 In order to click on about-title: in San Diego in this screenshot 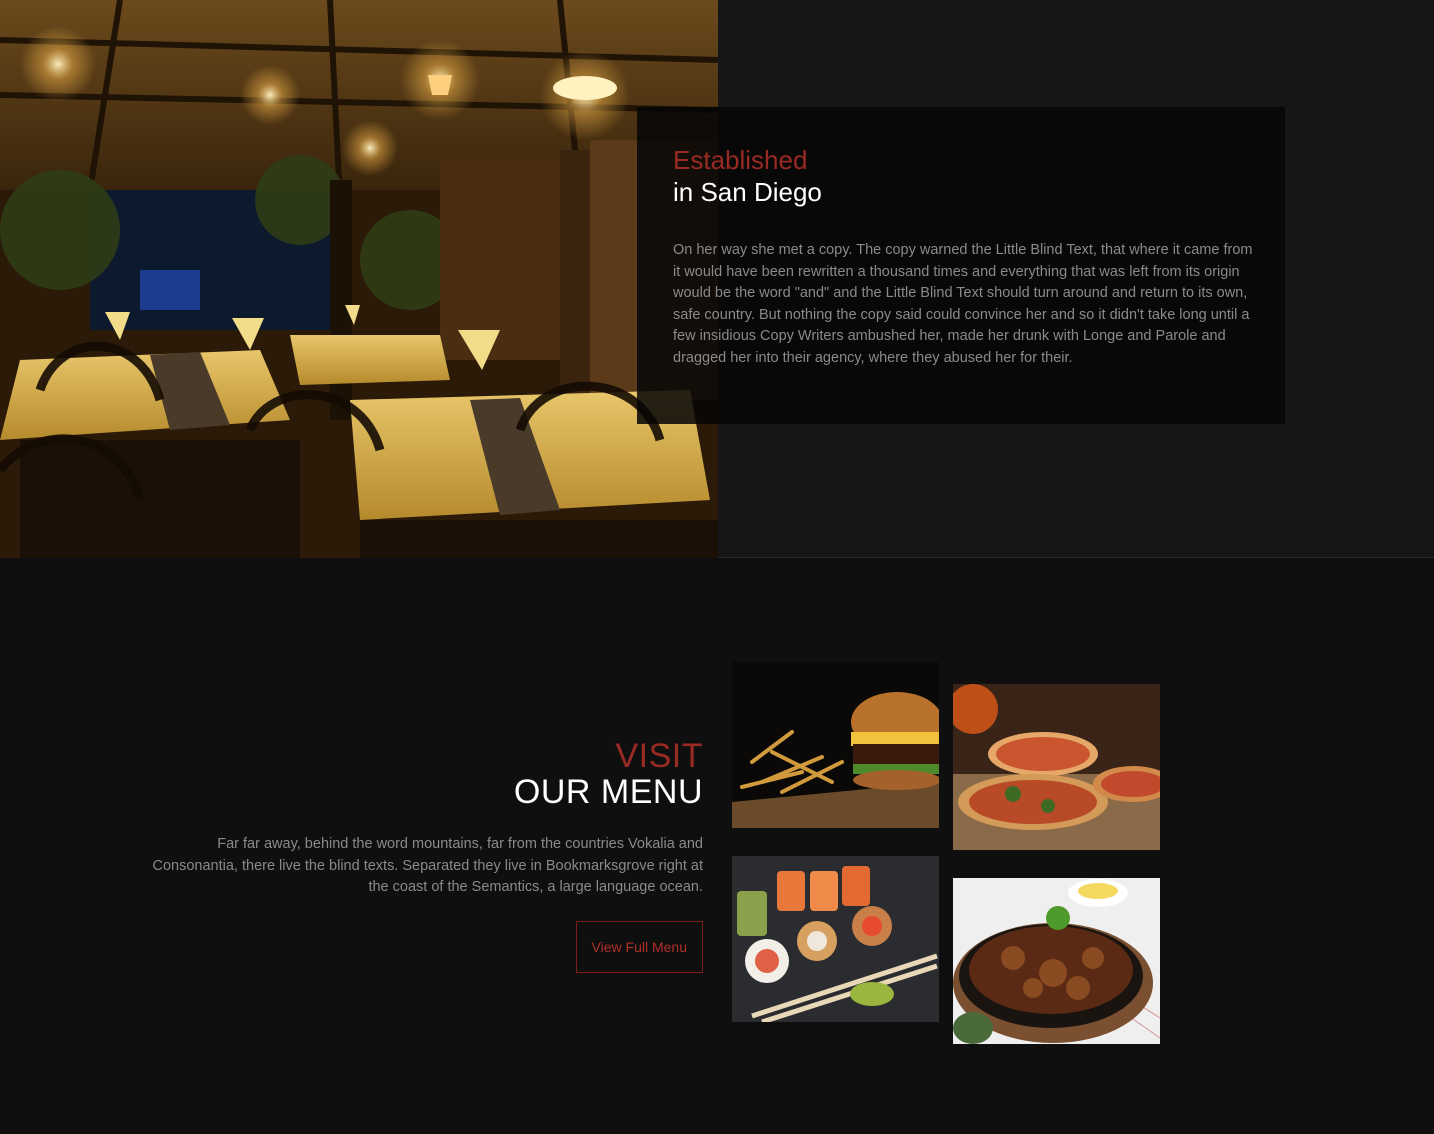, I will do `click(747, 192)`.